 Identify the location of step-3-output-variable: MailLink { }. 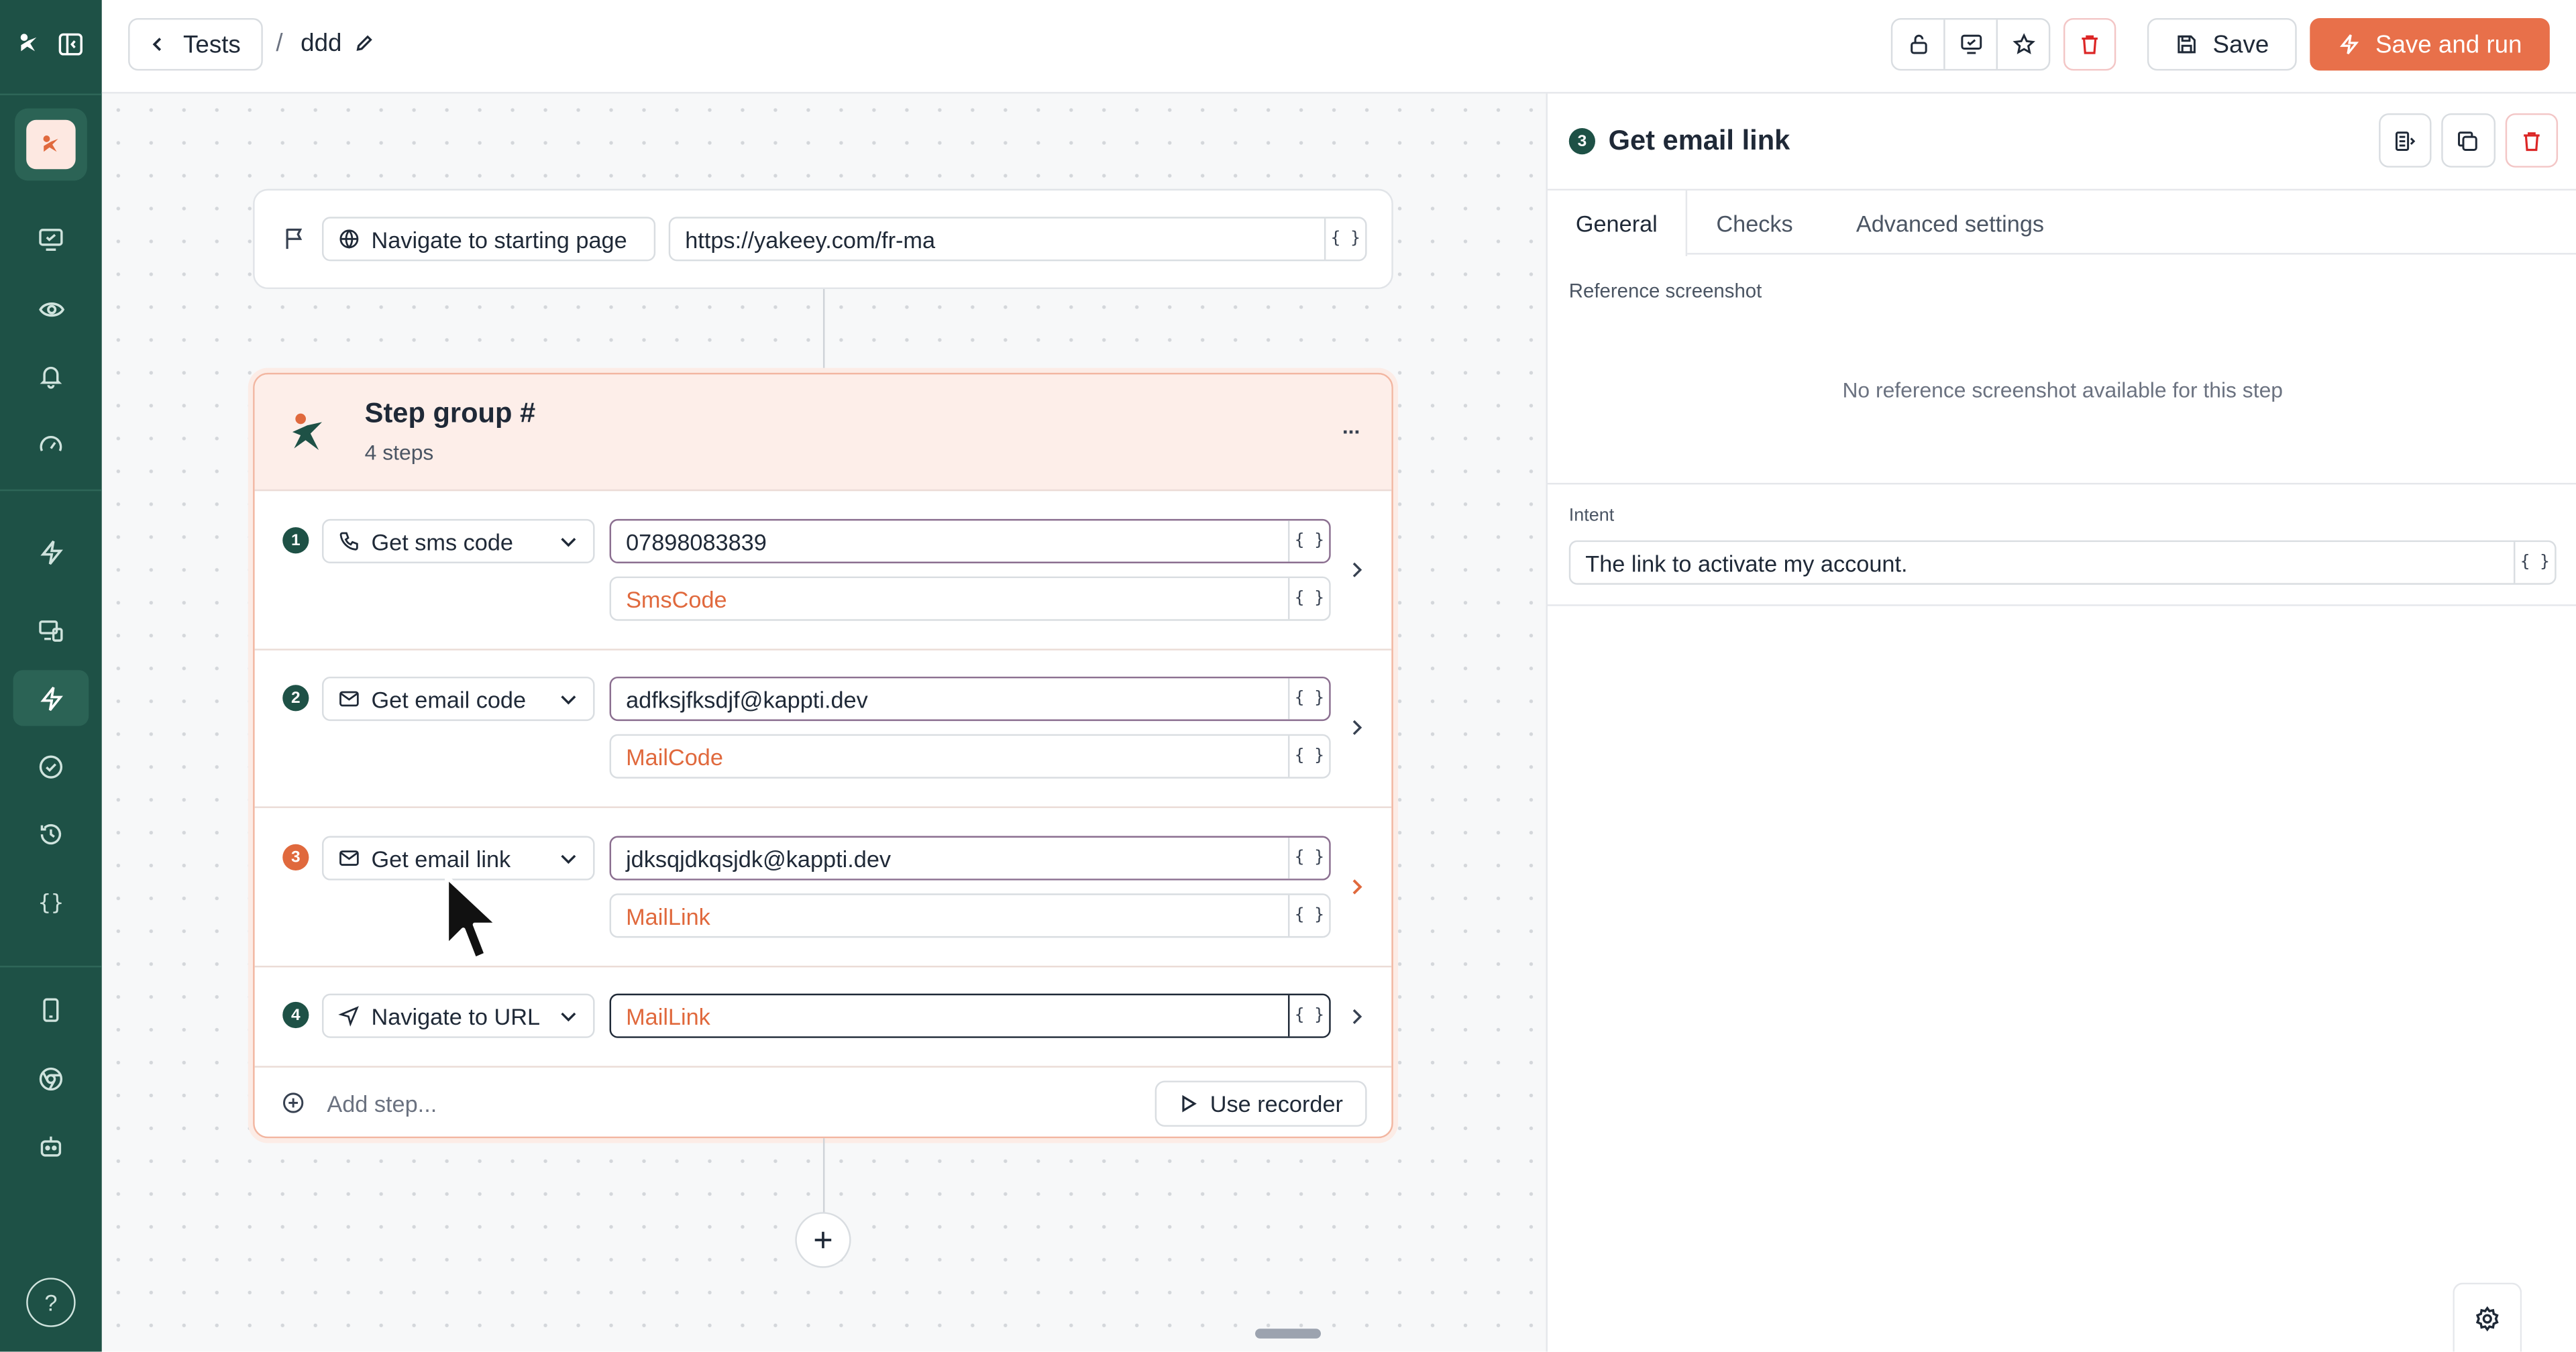
(970, 915).